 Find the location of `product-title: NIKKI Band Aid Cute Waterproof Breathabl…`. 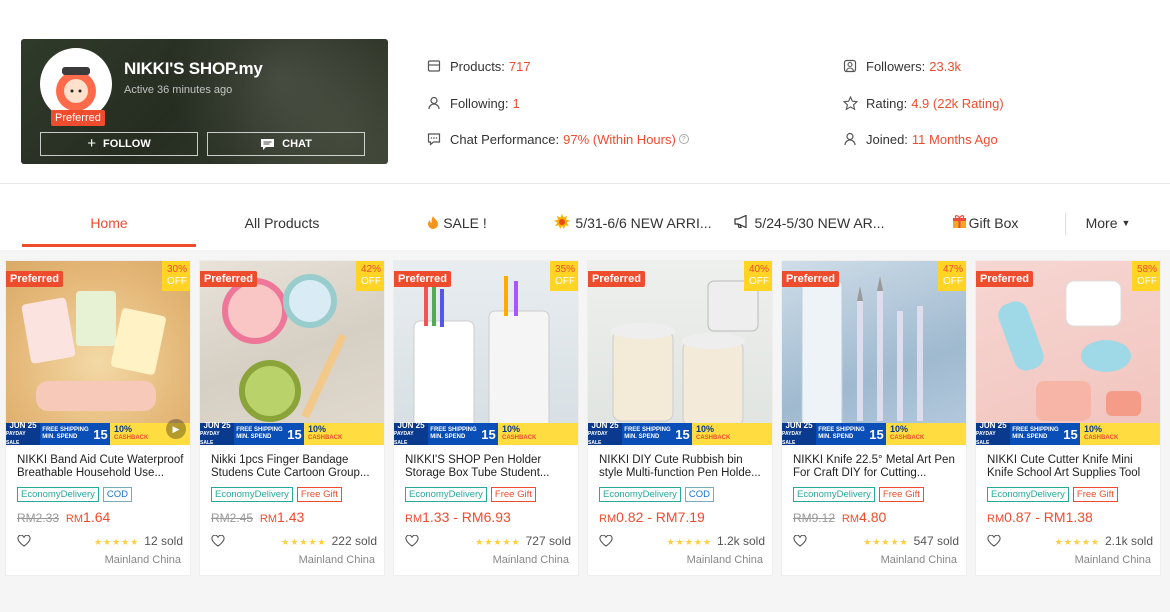

product-title: NIKKI Band Aid Cute Waterproof Breathabl… is located at coordinates (102, 467).